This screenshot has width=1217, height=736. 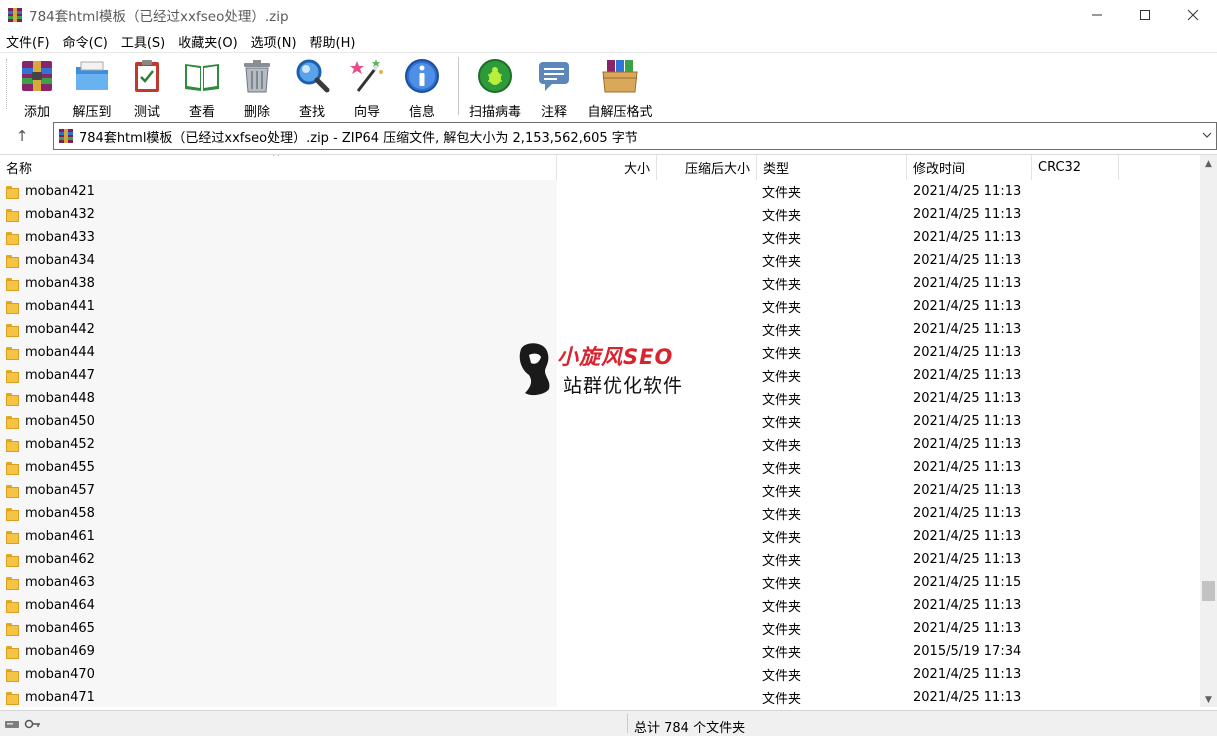 What do you see at coordinates (37, 88) in the screenshot?
I see `add-button: 添加` at bounding box center [37, 88].